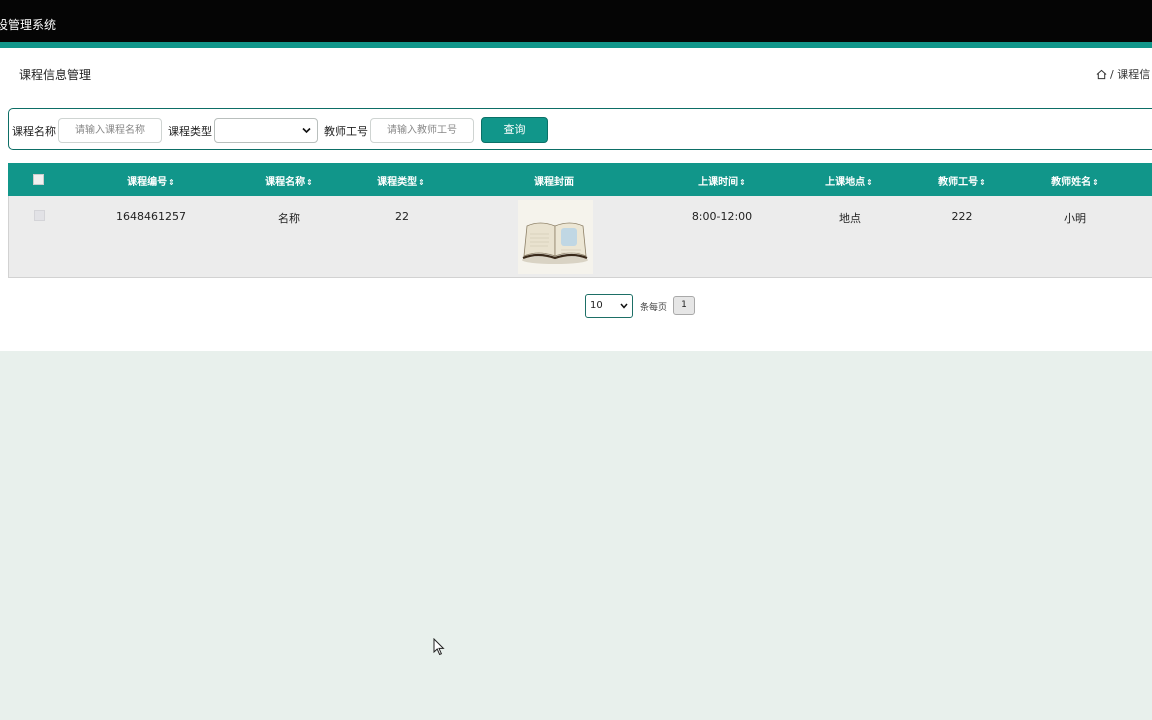 This screenshot has width=1152, height=720. Describe the element at coordinates (654, 308) in the screenshot. I see `per-page-label: 条每页` at that location.